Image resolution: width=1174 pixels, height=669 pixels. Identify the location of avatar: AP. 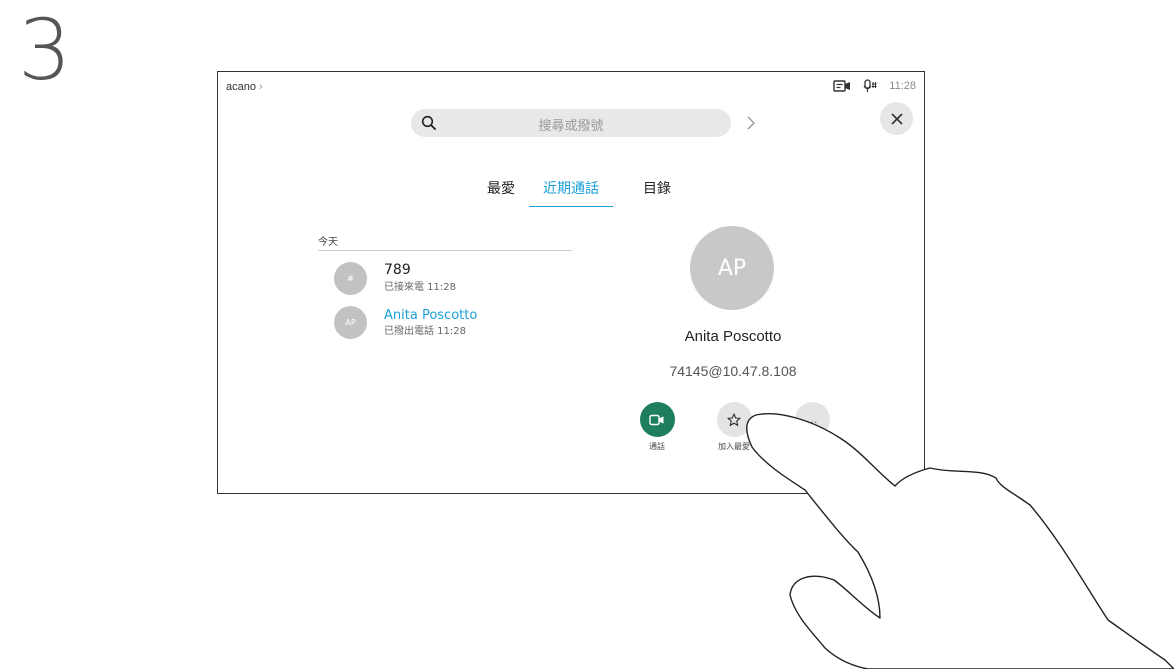
(350, 322).